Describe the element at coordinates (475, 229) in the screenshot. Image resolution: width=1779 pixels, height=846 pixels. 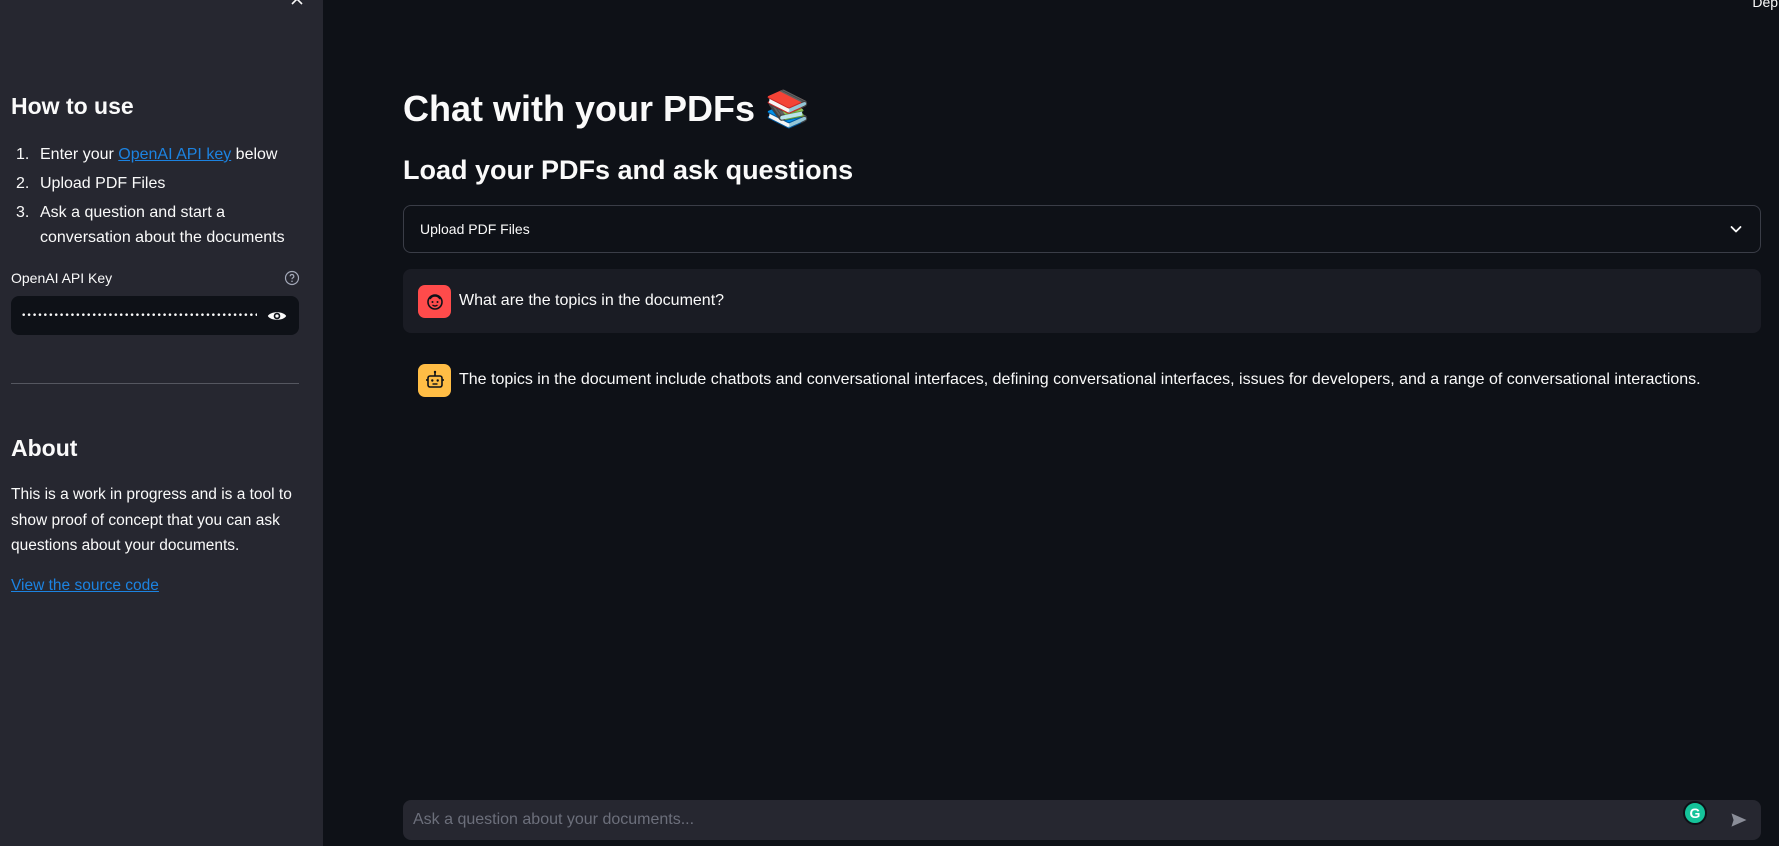
I see `expander-label: Upload PDF Files` at that location.